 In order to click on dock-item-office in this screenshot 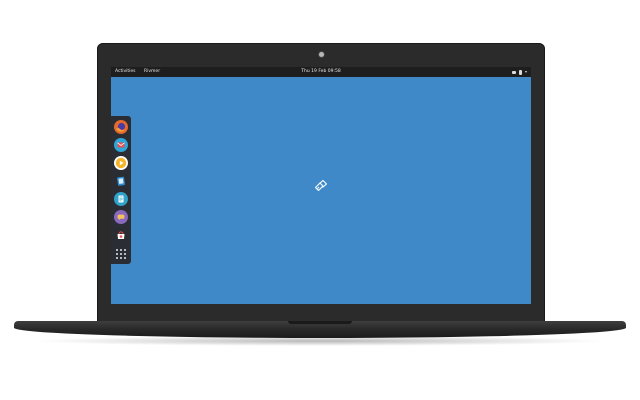, I will do `click(121, 199)`.